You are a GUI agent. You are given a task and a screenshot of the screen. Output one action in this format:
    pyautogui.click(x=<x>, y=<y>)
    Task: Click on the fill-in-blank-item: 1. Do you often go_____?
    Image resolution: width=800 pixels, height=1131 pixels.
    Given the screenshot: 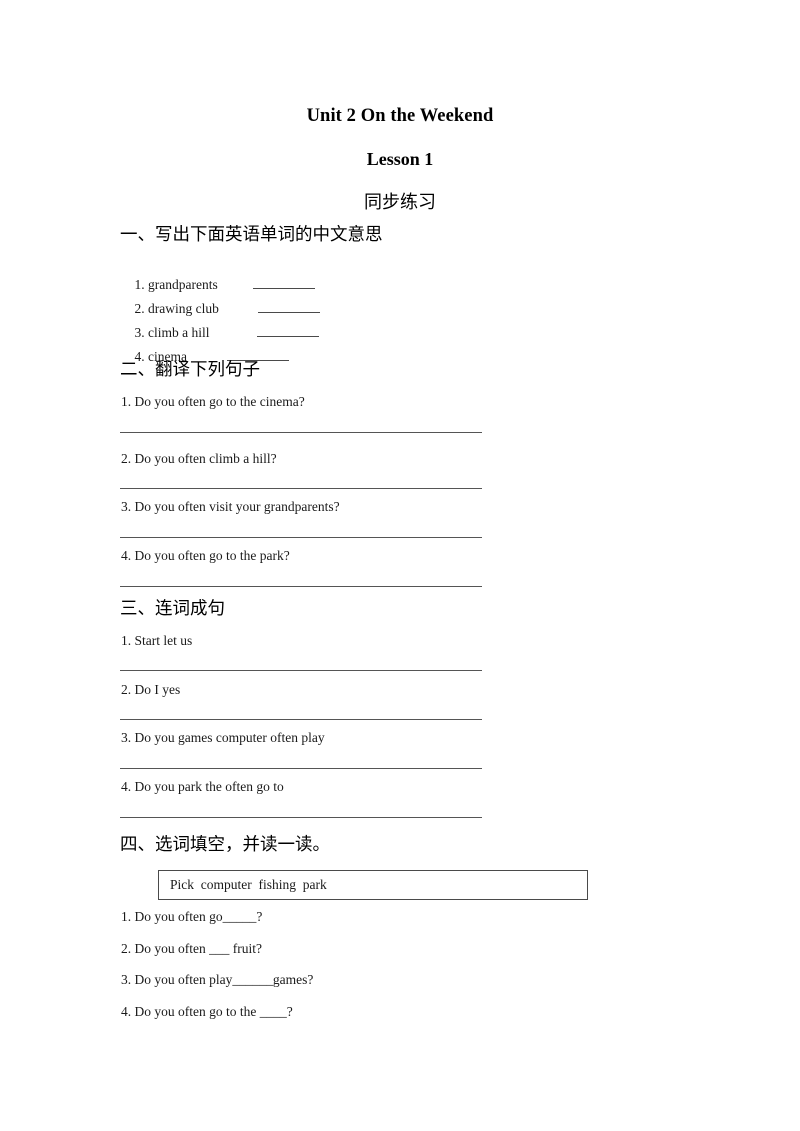 What is the action you would take?
    pyautogui.click(x=191, y=917)
    